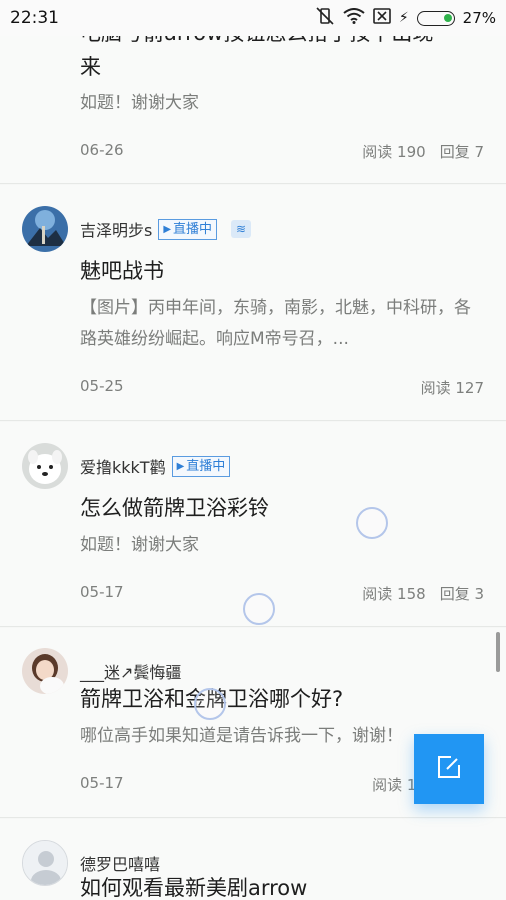 The height and width of the screenshot is (900, 506). Describe the element at coordinates (120, 863) in the screenshot. I see `author-name: 德罗巴嘻嘻` at that location.